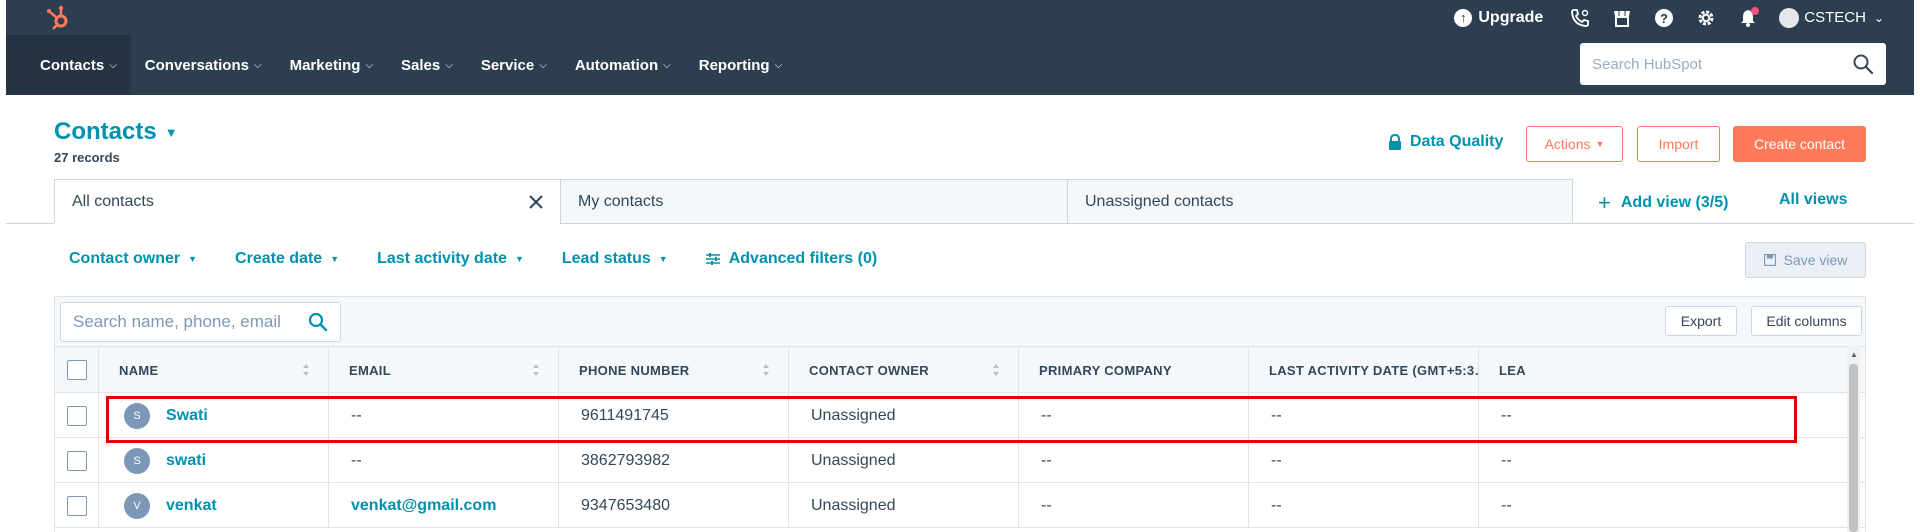 Image resolution: width=1920 pixels, height=532 pixels. I want to click on avatar: V, so click(137, 505).